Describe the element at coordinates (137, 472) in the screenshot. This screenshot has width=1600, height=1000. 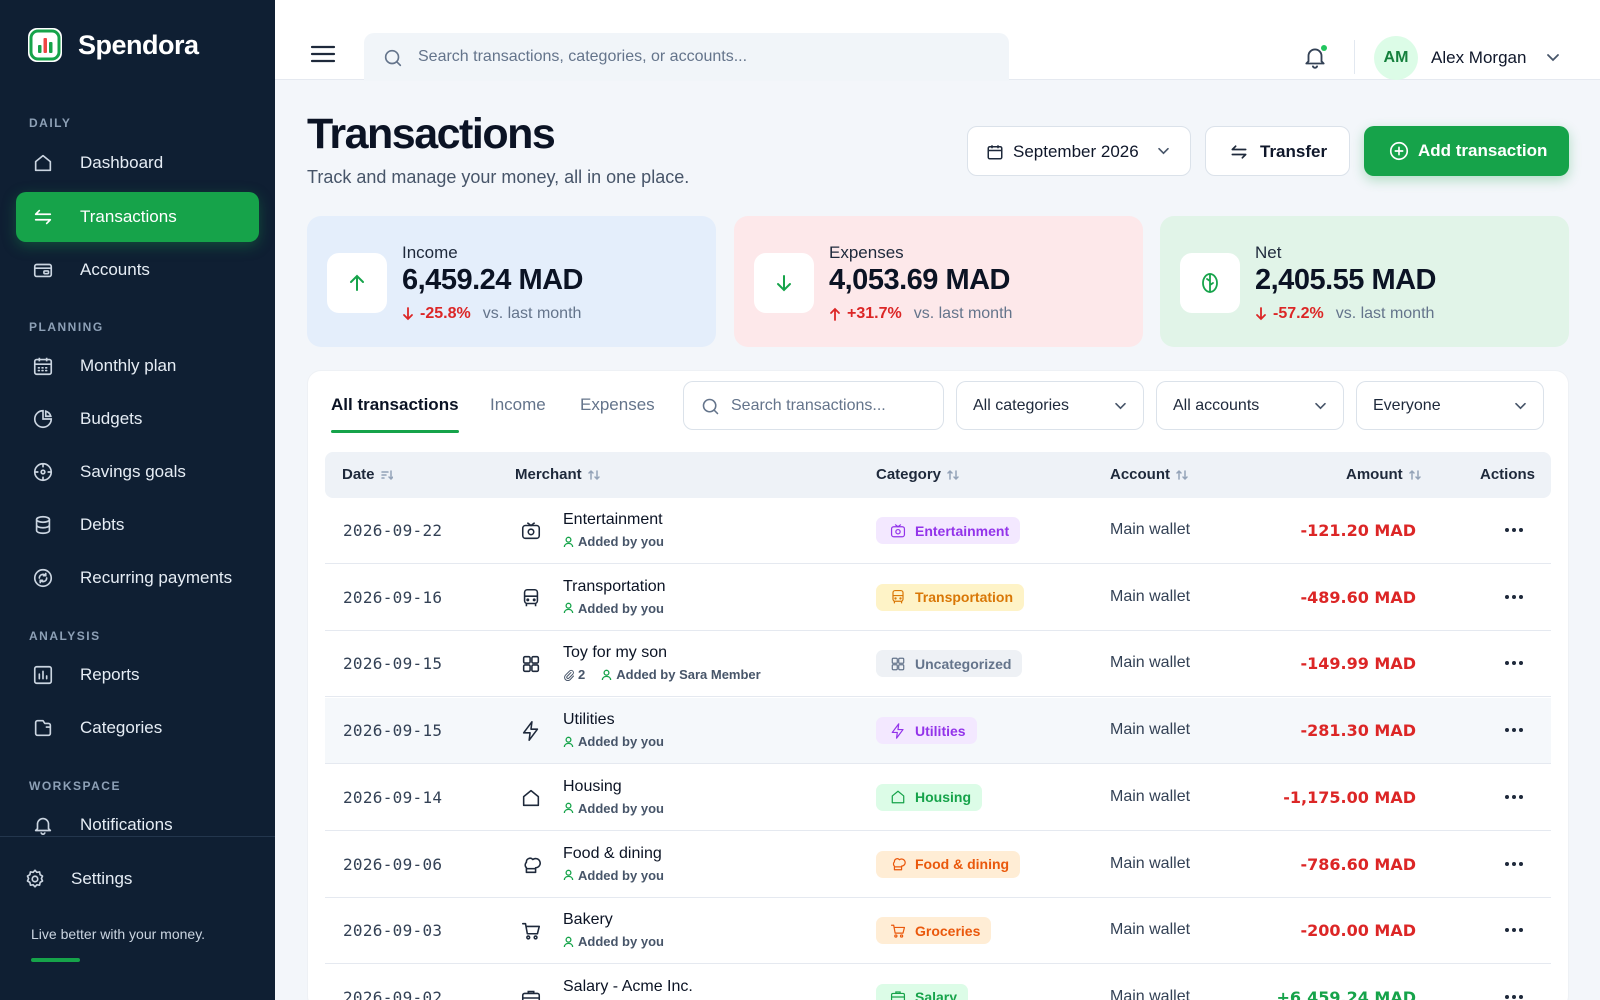
I see `sidebar-item-savings-goals: Savings goals` at that location.